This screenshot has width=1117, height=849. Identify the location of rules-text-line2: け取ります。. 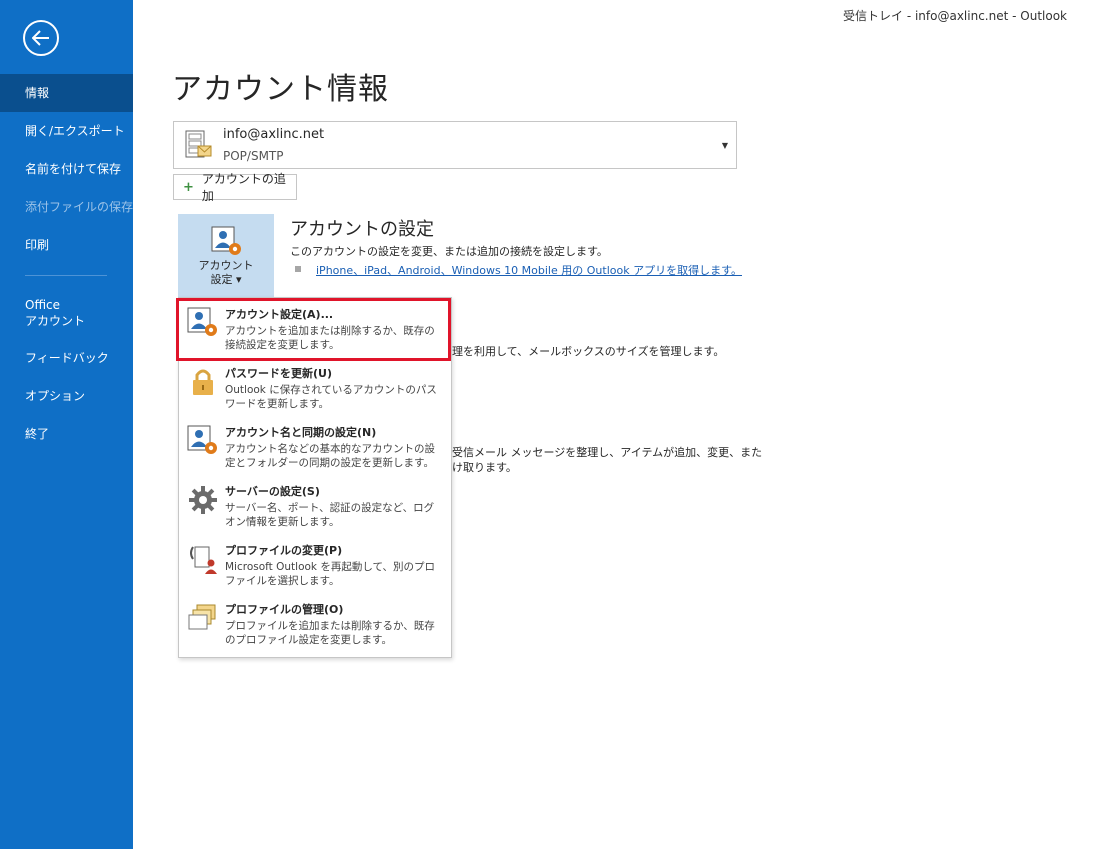
(484, 467).